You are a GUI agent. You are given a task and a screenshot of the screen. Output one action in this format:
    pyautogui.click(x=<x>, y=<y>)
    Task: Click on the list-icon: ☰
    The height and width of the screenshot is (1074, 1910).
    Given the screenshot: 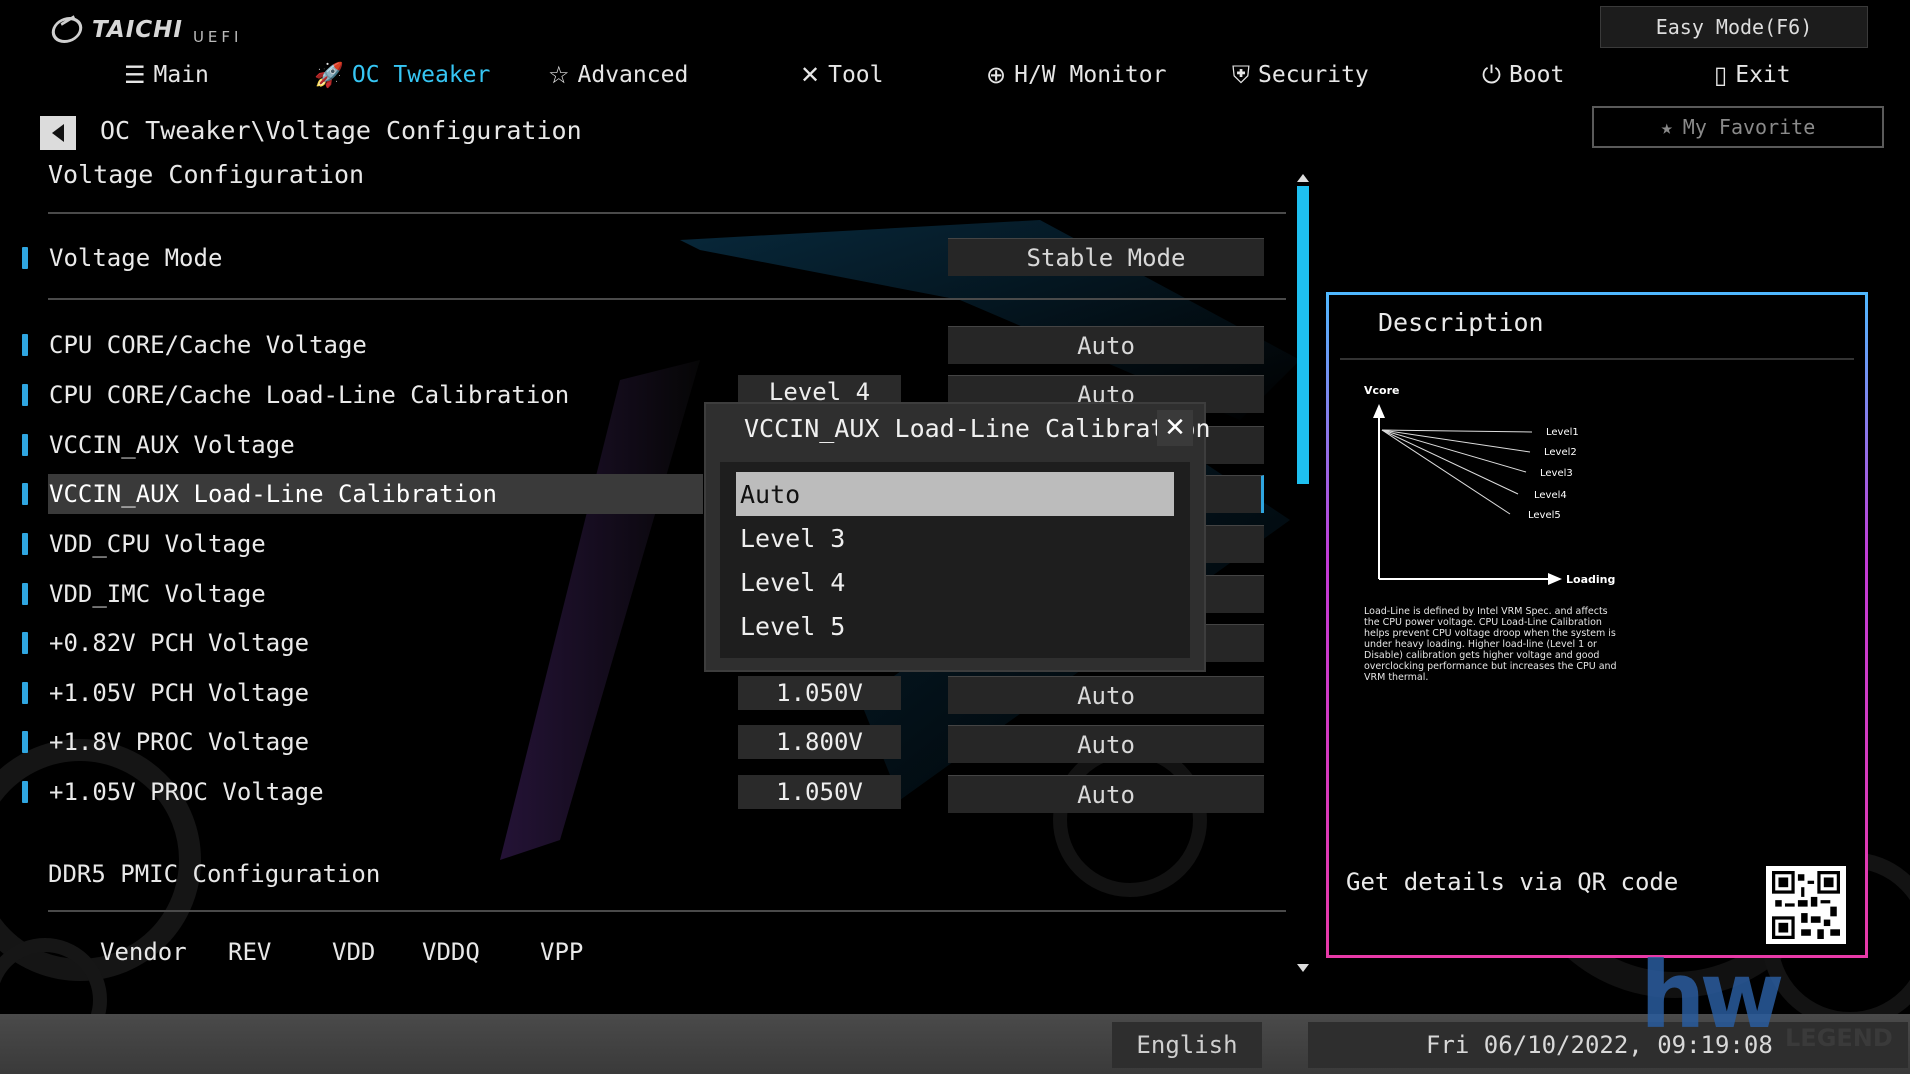 What is the action you would take?
    pyautogui.click(x=135, y=75)
    